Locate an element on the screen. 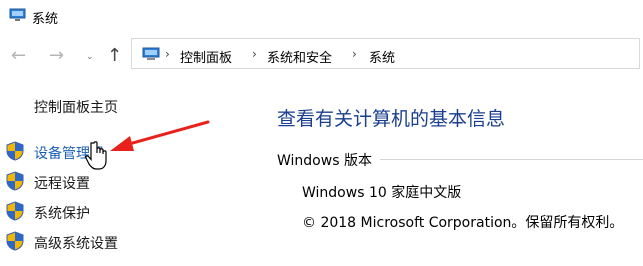  breadcrumb-system-security: 系统和安全 is located at coordinates (299, 56).